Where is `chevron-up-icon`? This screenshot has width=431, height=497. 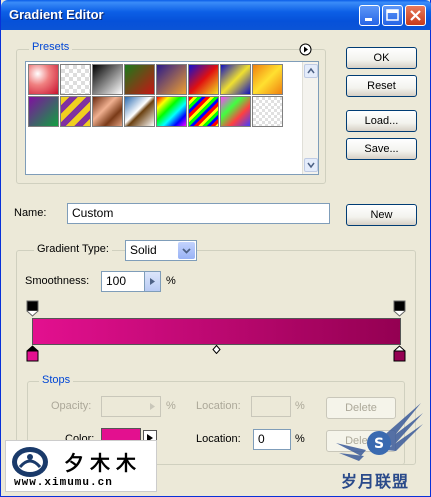 chevron-up-icon is located at coordinates (311, 70).